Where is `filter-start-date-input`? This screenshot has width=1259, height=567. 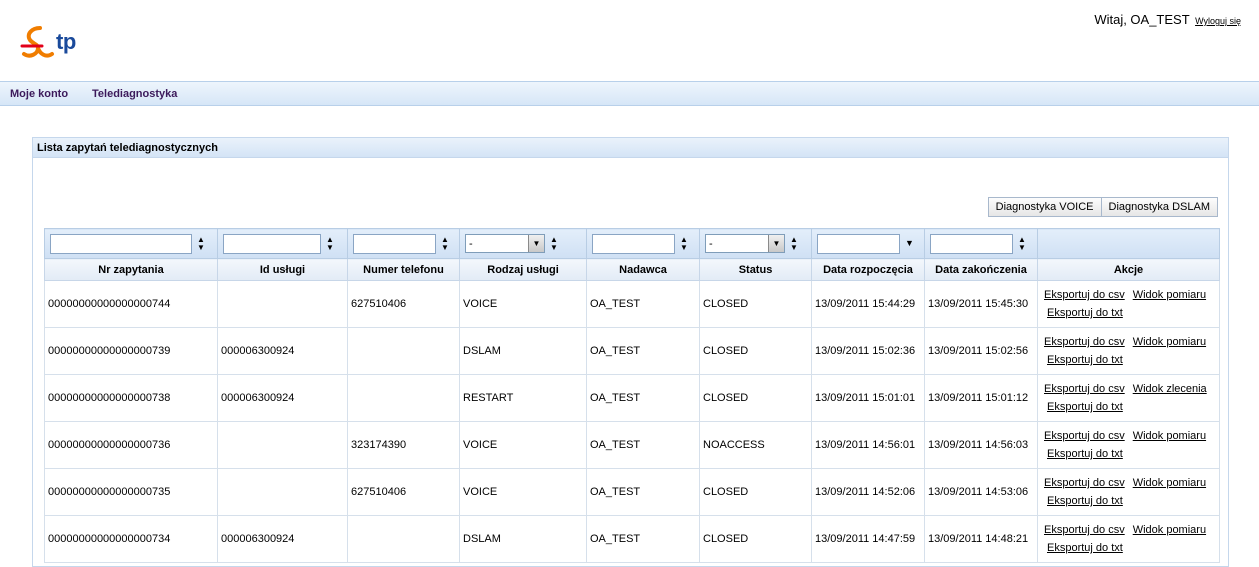 filter-start-date-input is located at coordinates (858, 243).